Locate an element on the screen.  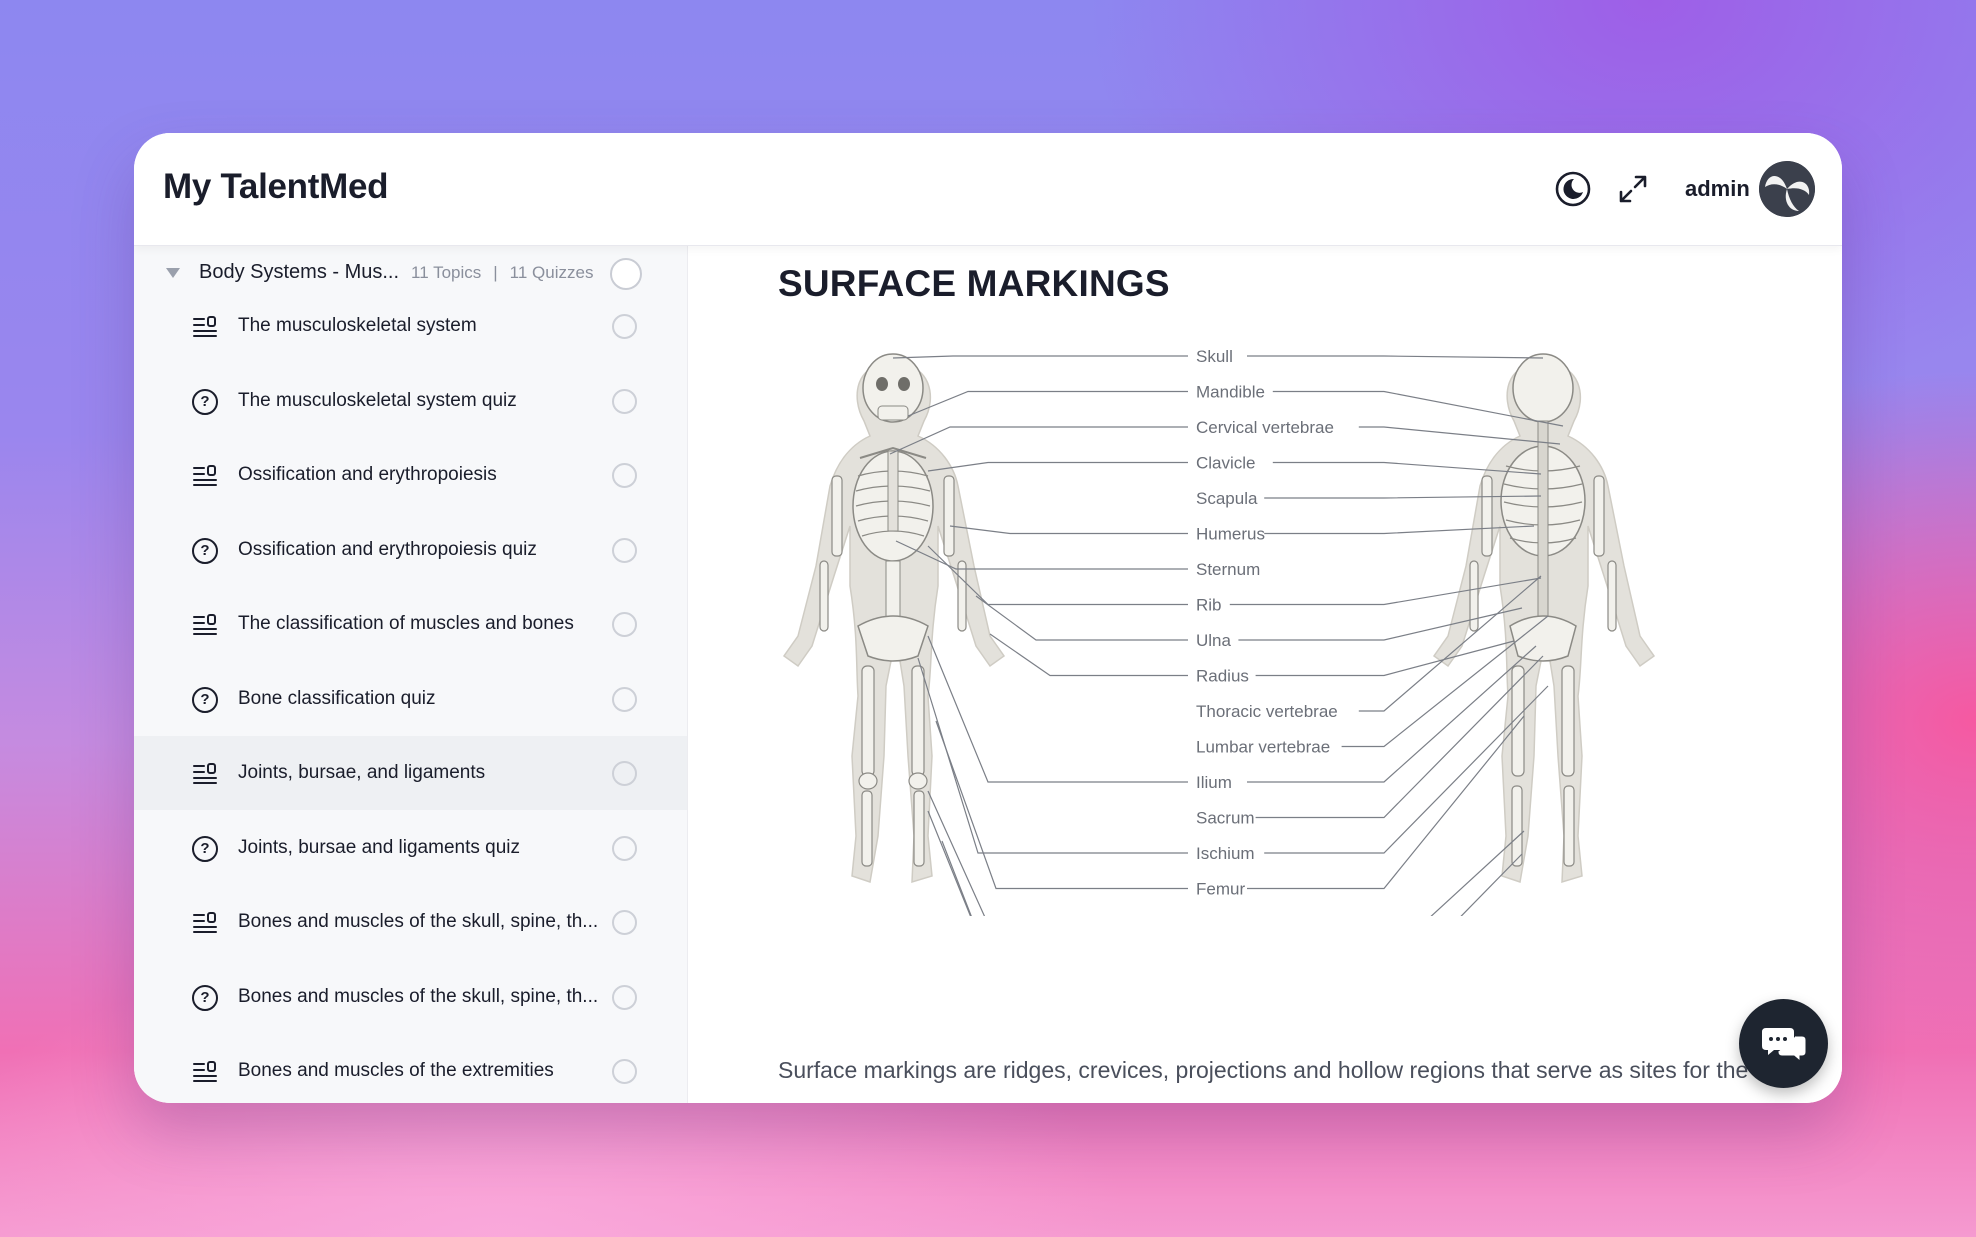
sidebar-quiz-item: ? Joints, bursae and ligaments quiz is located at coordinates (410, 848).